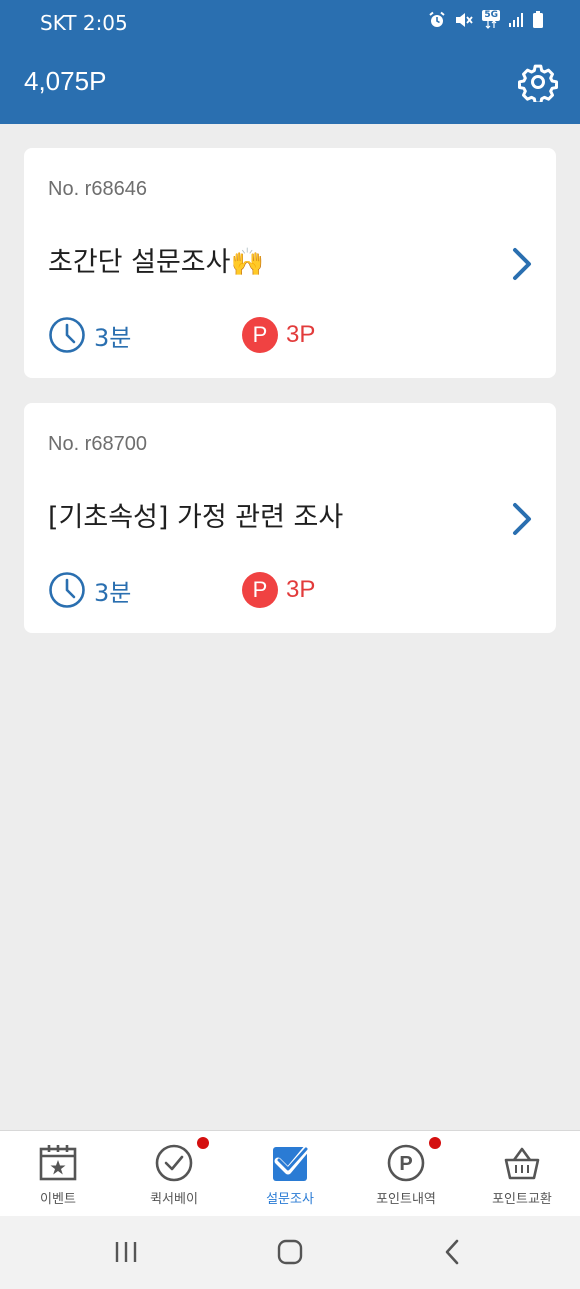 This screenshot has width=580, height=1289. Describe the element at coordinates (538, 19) in the screenshot. I see `battery-icon` at that location.